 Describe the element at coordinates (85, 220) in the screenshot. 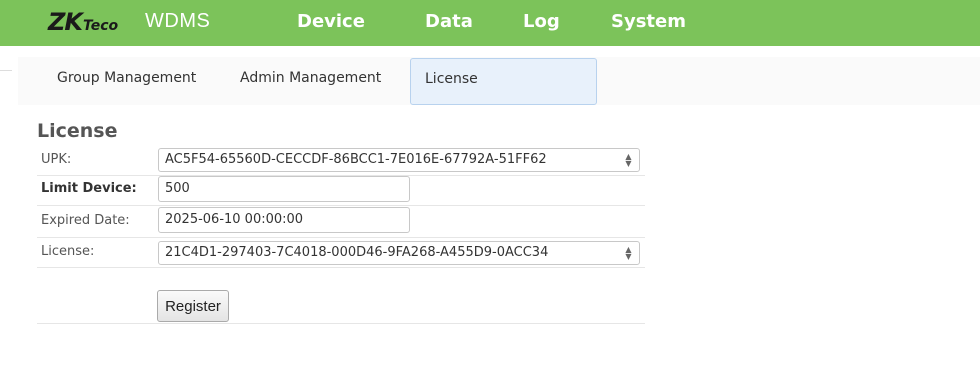

I see `expired-date-label: Expired Date:` at that location.